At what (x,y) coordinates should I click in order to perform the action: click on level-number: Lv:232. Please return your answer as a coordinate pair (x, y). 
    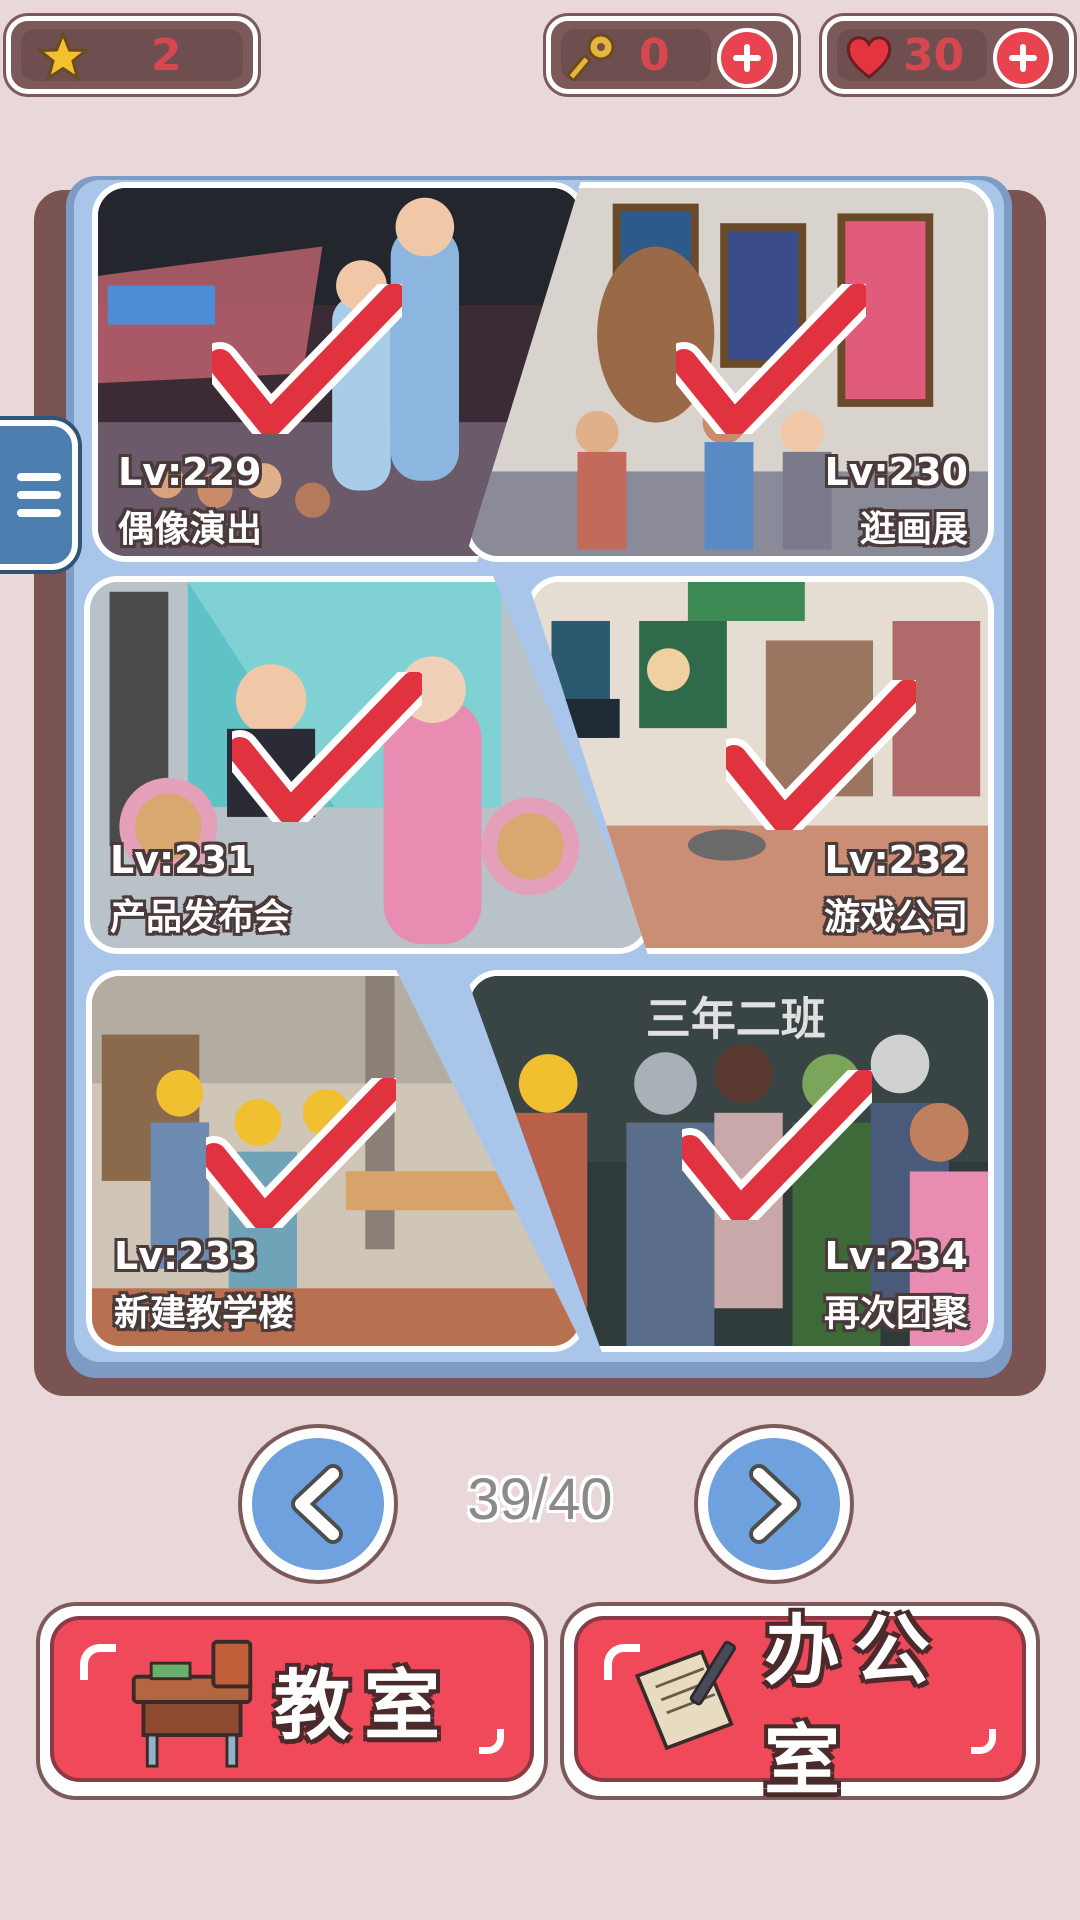
    Looking at the image, I should click on (896, 860).